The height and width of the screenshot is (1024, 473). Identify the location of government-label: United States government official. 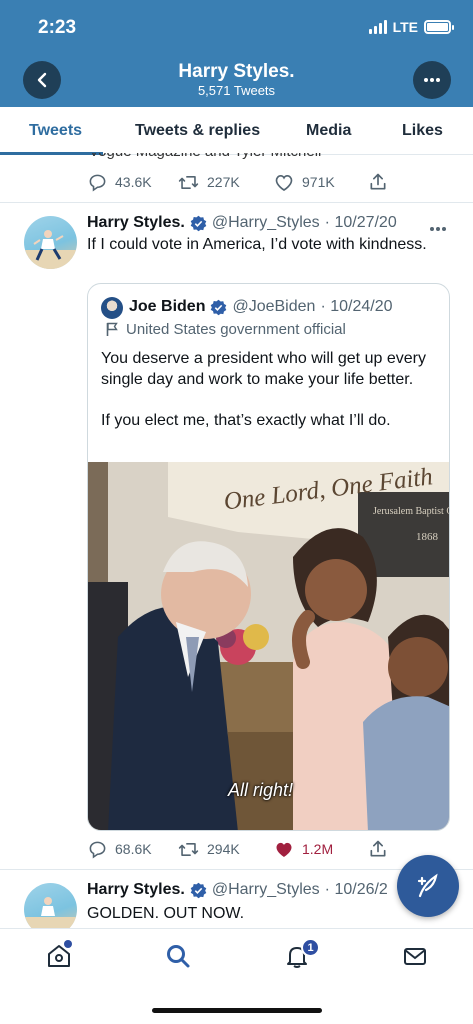
(226, 329).